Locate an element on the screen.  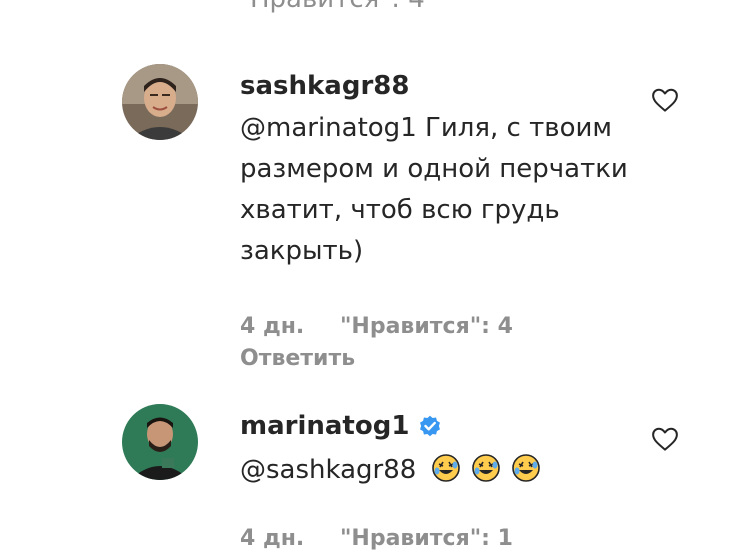
username-label: marinatog1 is located at coordinates (324, 426).